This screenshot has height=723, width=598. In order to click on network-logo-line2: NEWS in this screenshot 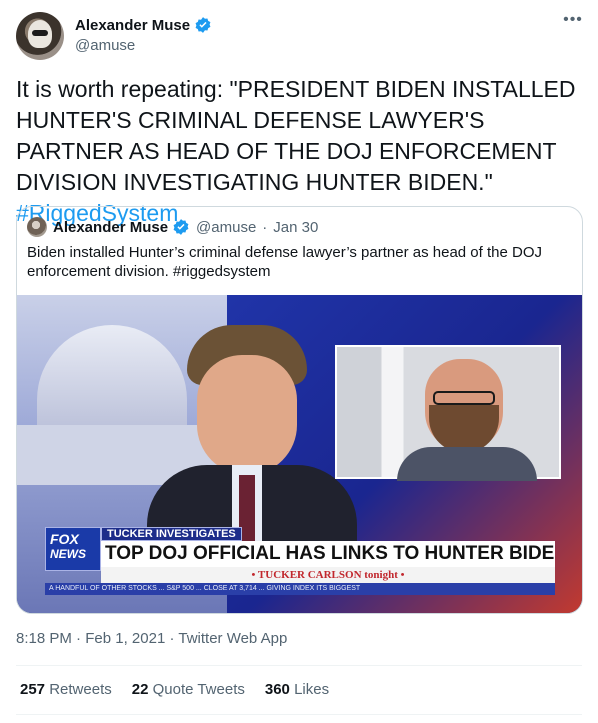, I will do `click(68, 554)`.